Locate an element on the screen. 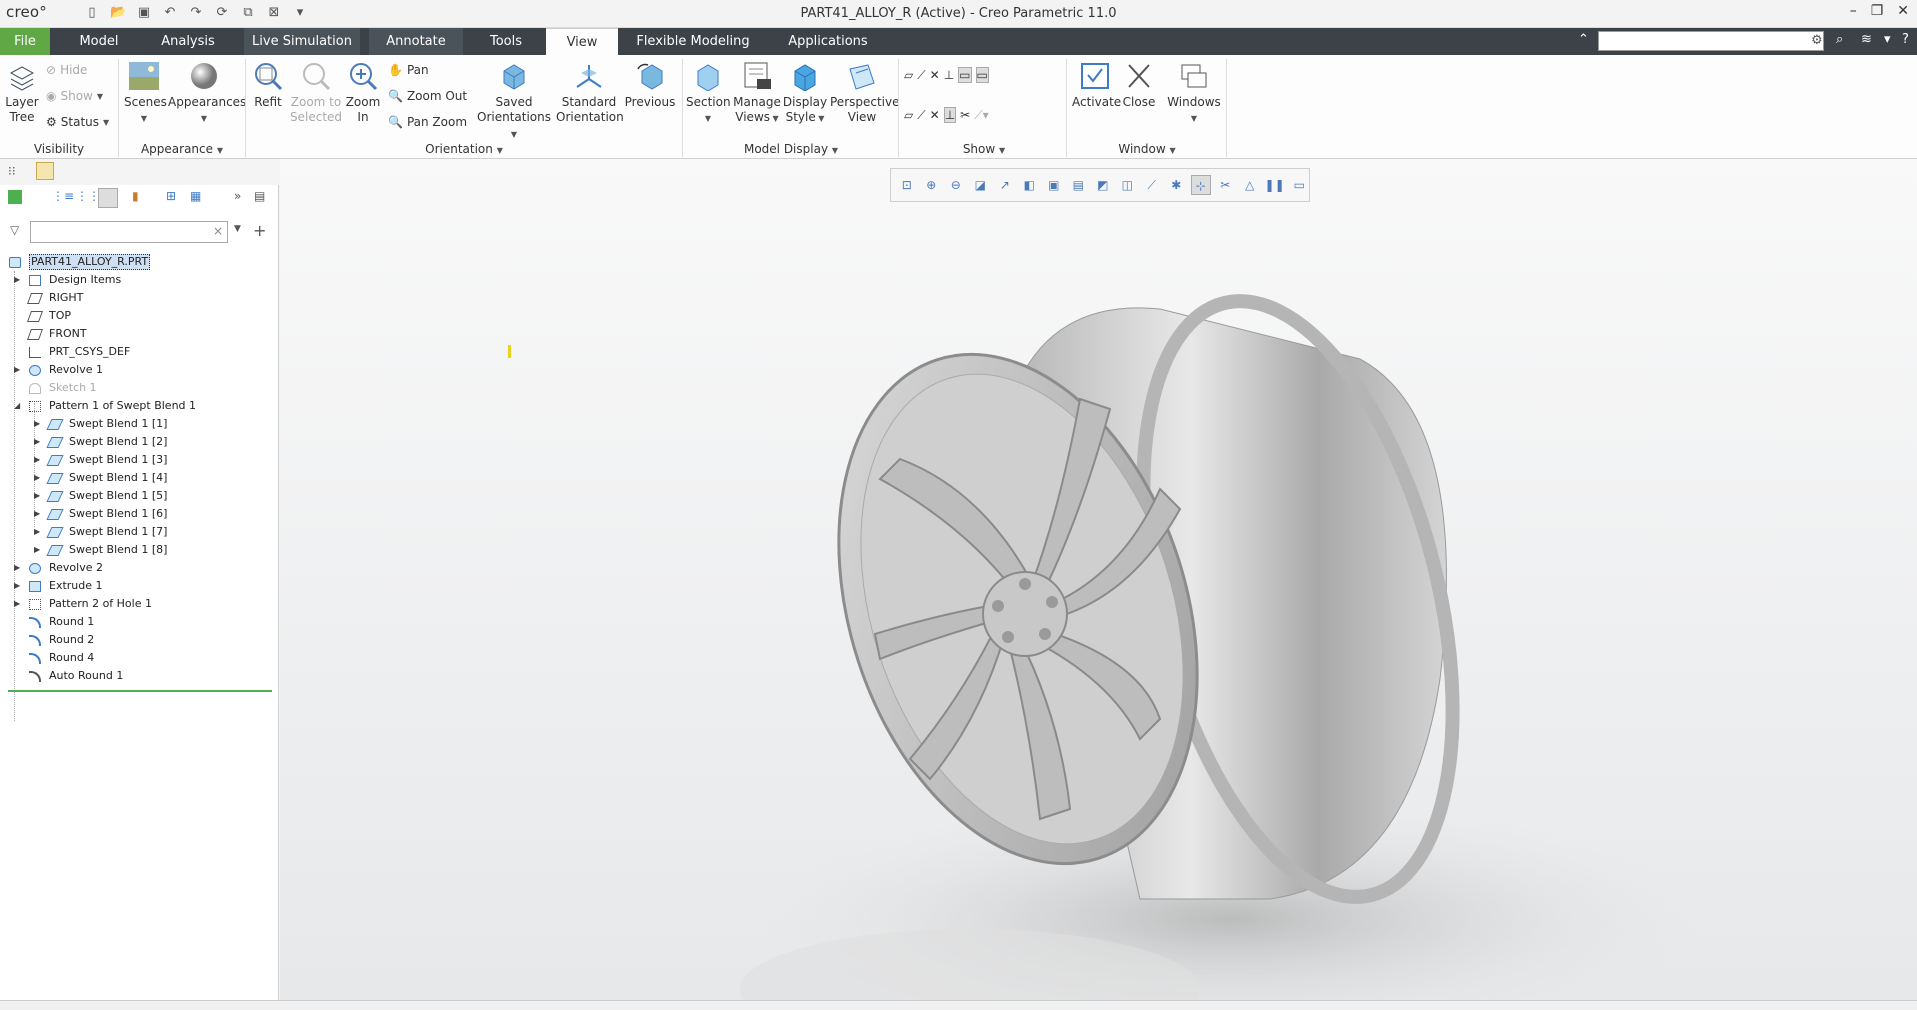 The height and width of the screenshot is (1010, 1917). section-button: Section ▼ is located at coordinates (708, 93).